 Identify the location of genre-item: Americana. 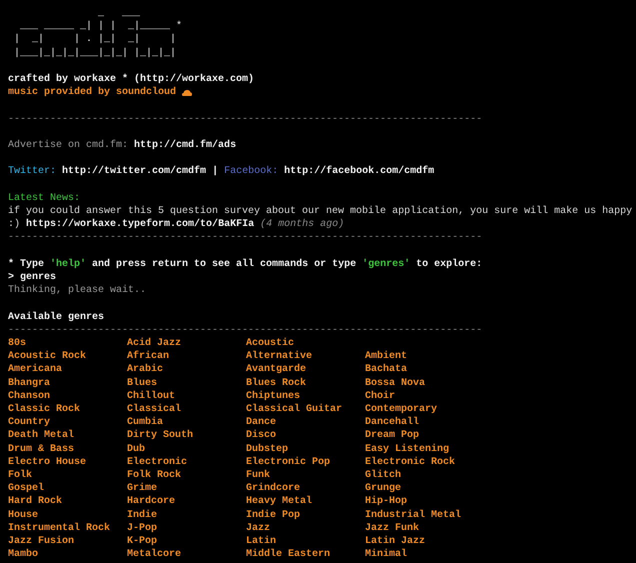
(35, 370).